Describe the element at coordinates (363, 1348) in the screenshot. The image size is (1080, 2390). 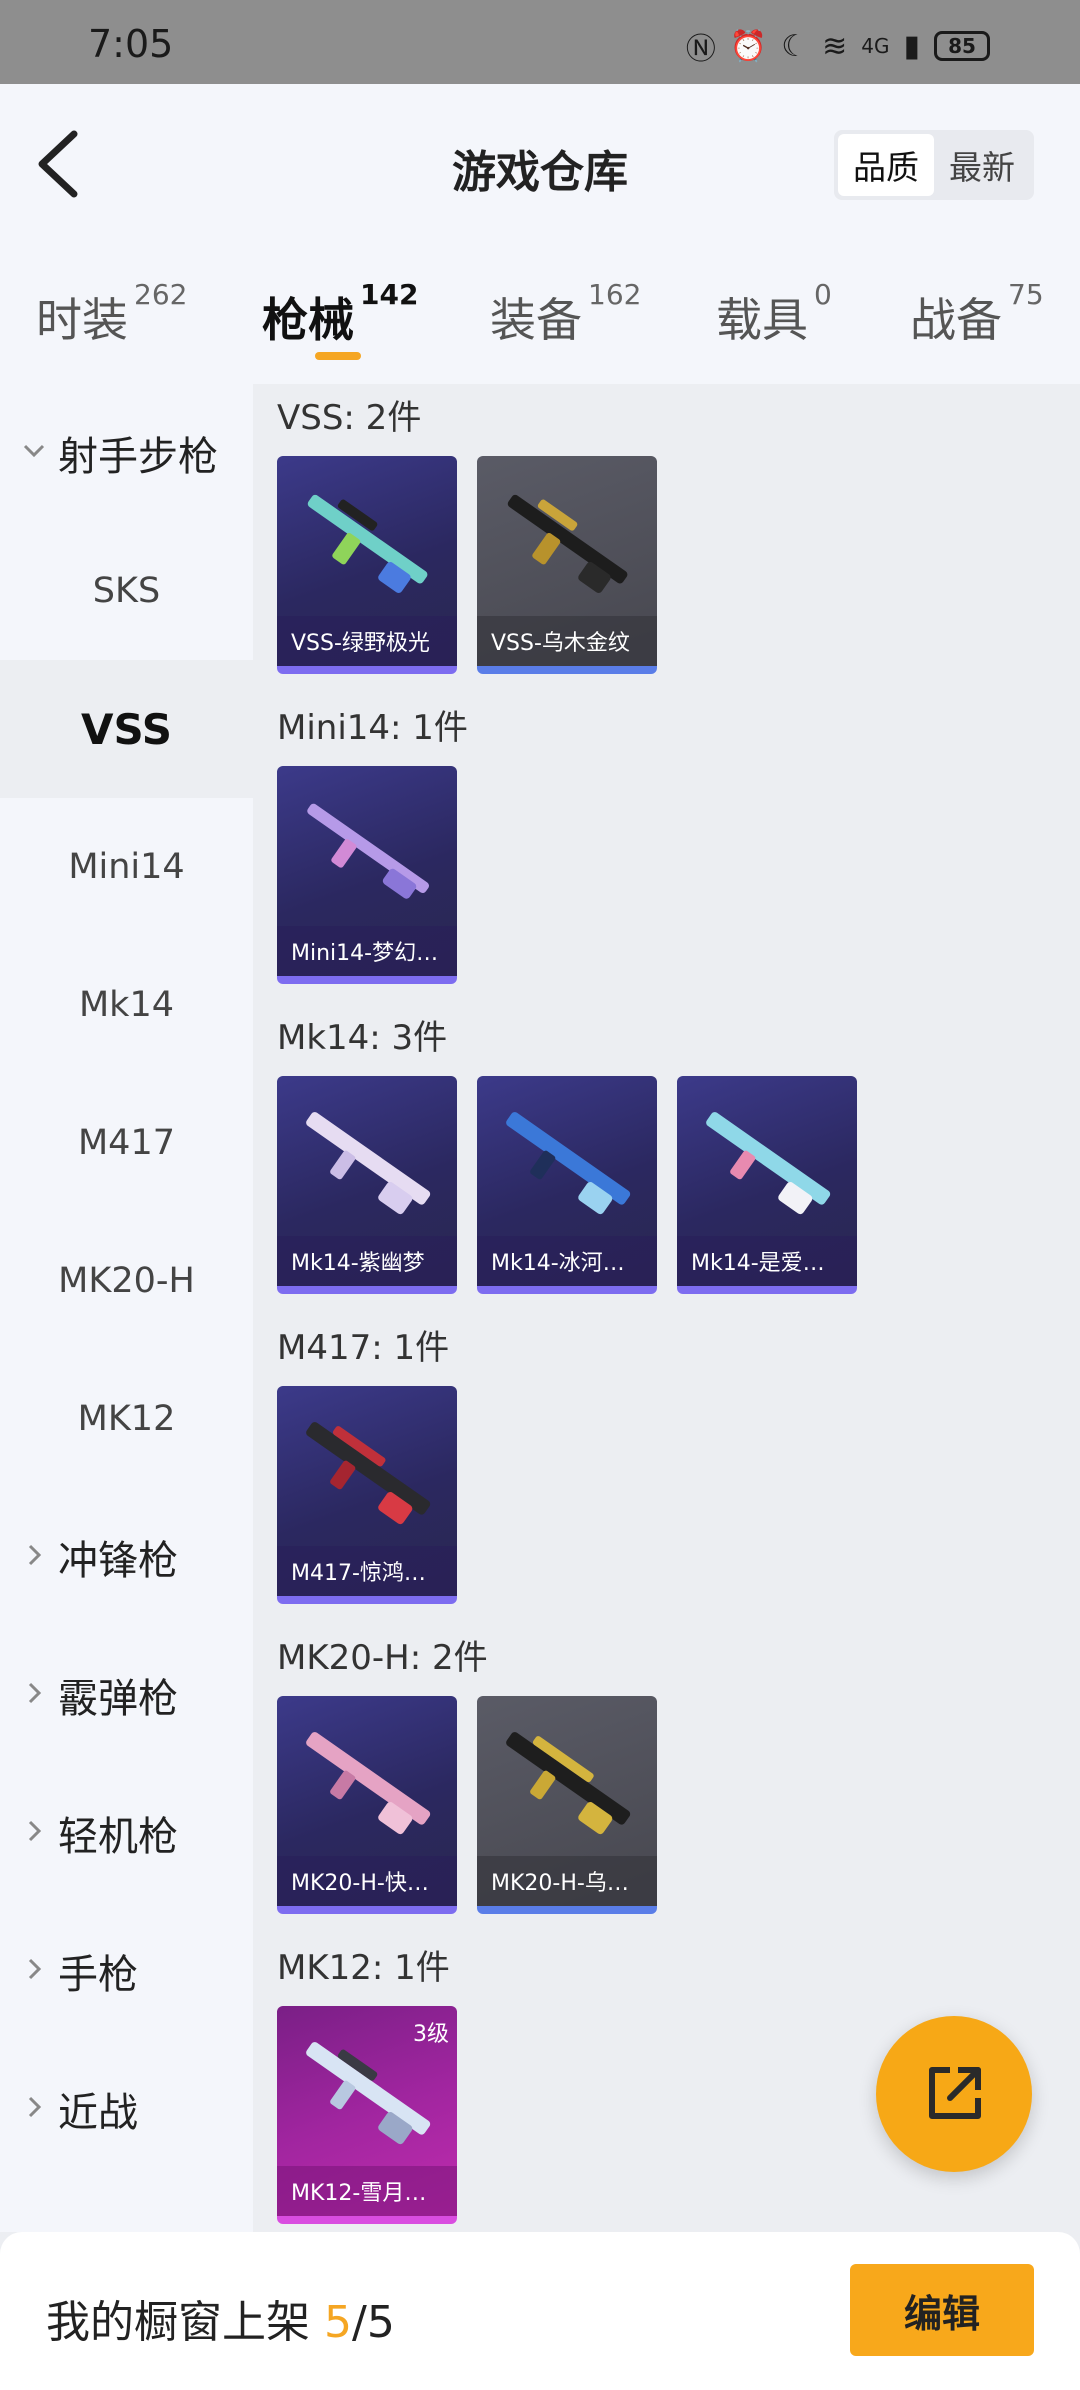
I see `section-title: M417: 1件` at that location.